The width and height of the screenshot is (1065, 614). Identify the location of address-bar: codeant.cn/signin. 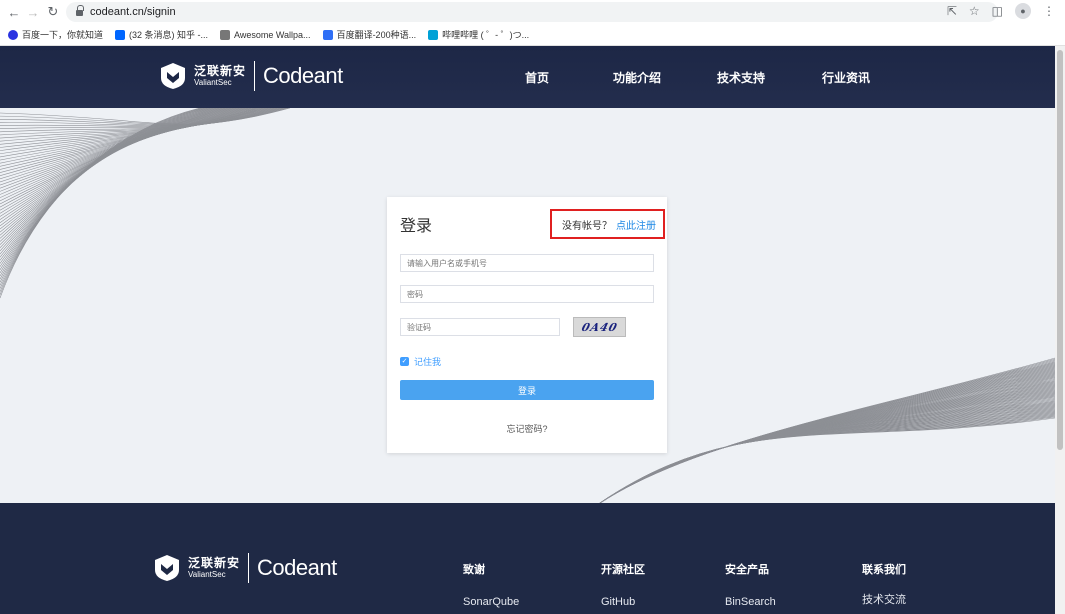
(532, 12).